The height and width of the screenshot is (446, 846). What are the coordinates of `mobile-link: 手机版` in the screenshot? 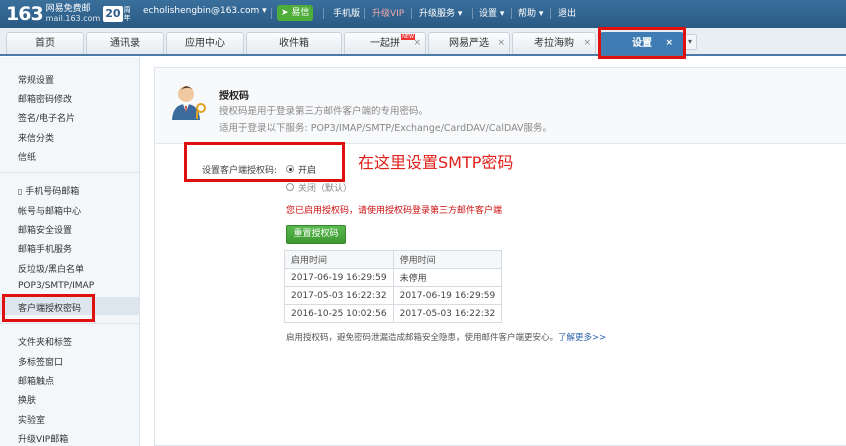 It's located at (346, 12).